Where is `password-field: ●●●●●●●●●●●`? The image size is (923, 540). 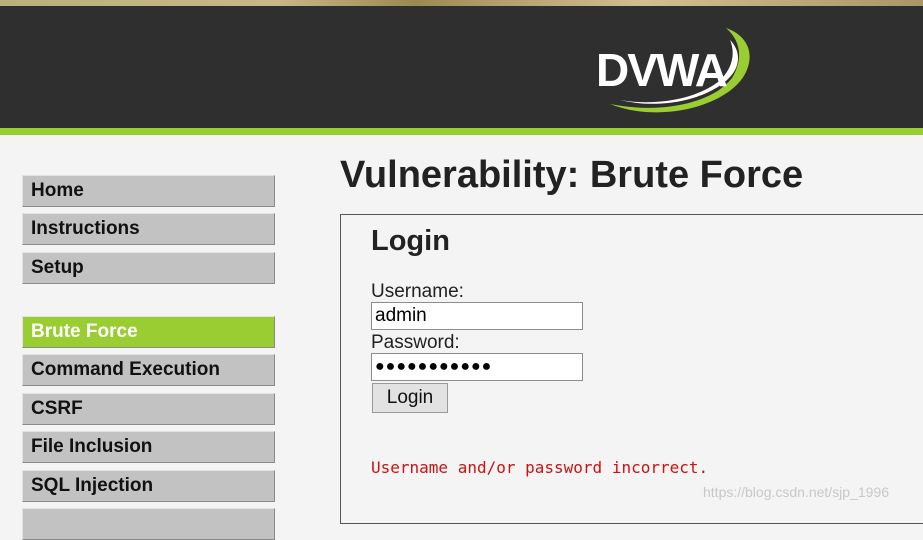 password-field: ●●●●●●●●●●● is located at coordinates (477, 367).